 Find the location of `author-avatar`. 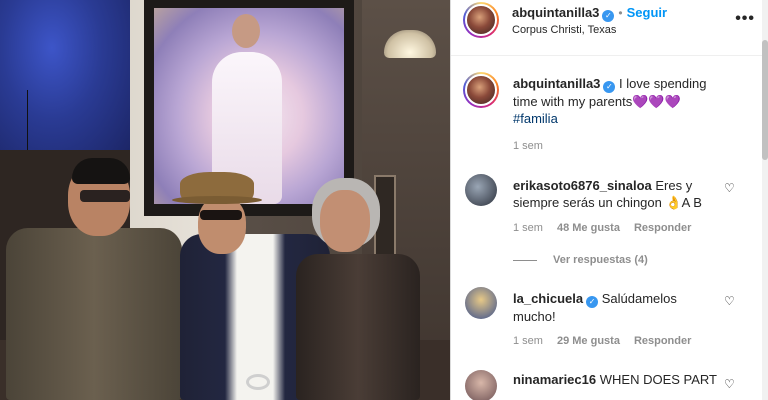

author-avatar is located at coordinates (481, 20).